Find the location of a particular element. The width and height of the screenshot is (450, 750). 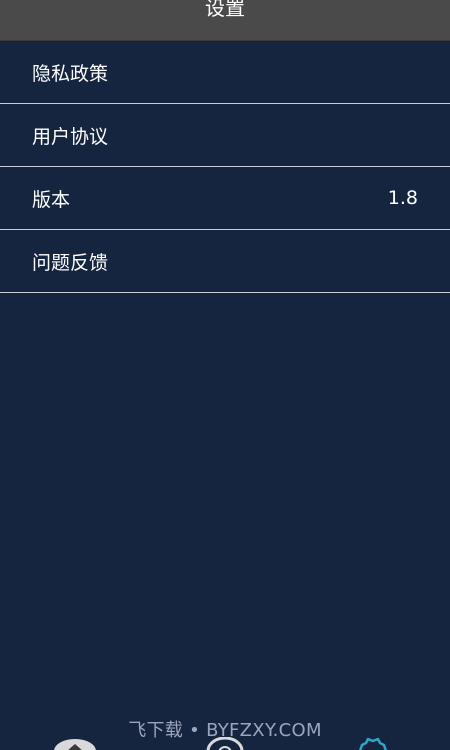

settings-item-user-agreement: 用户协议 is located at coordinates (225, 135).